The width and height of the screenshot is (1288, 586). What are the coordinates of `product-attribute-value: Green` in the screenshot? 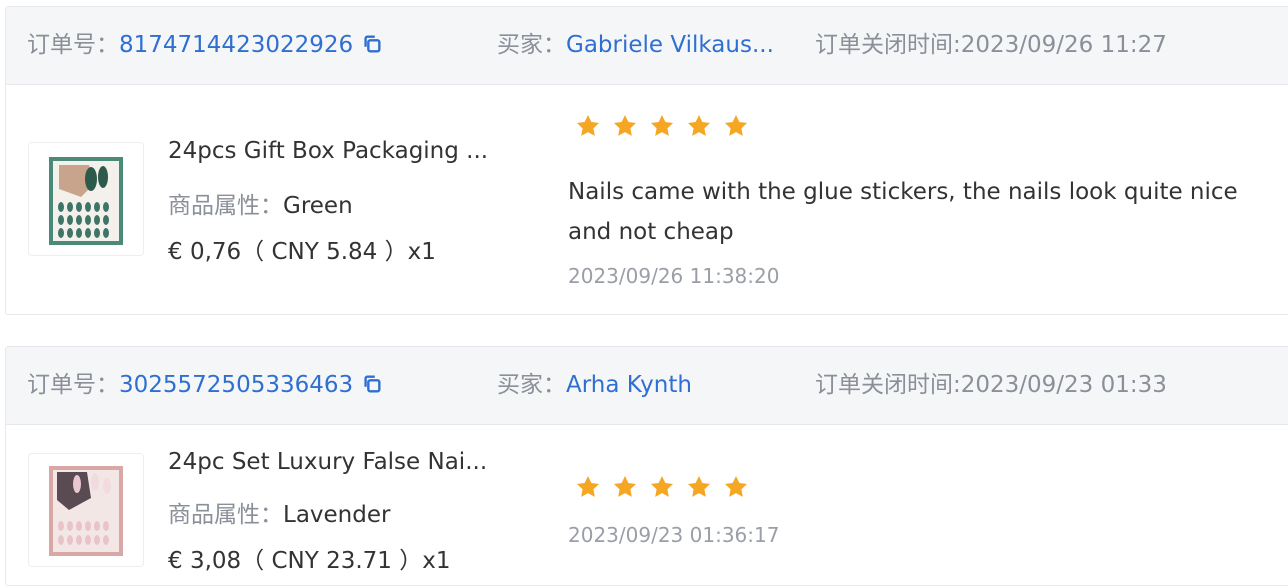 It's located at (318, 206).